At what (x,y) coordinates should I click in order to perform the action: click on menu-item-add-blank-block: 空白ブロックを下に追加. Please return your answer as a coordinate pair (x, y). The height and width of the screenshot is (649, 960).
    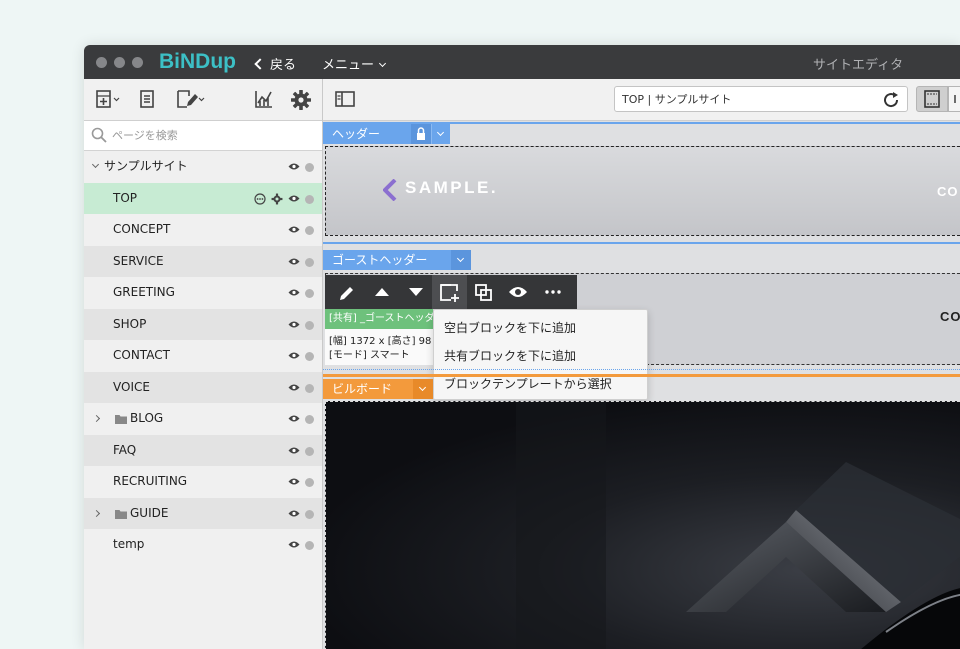
    Looking at the image, I should click on (510, 327).